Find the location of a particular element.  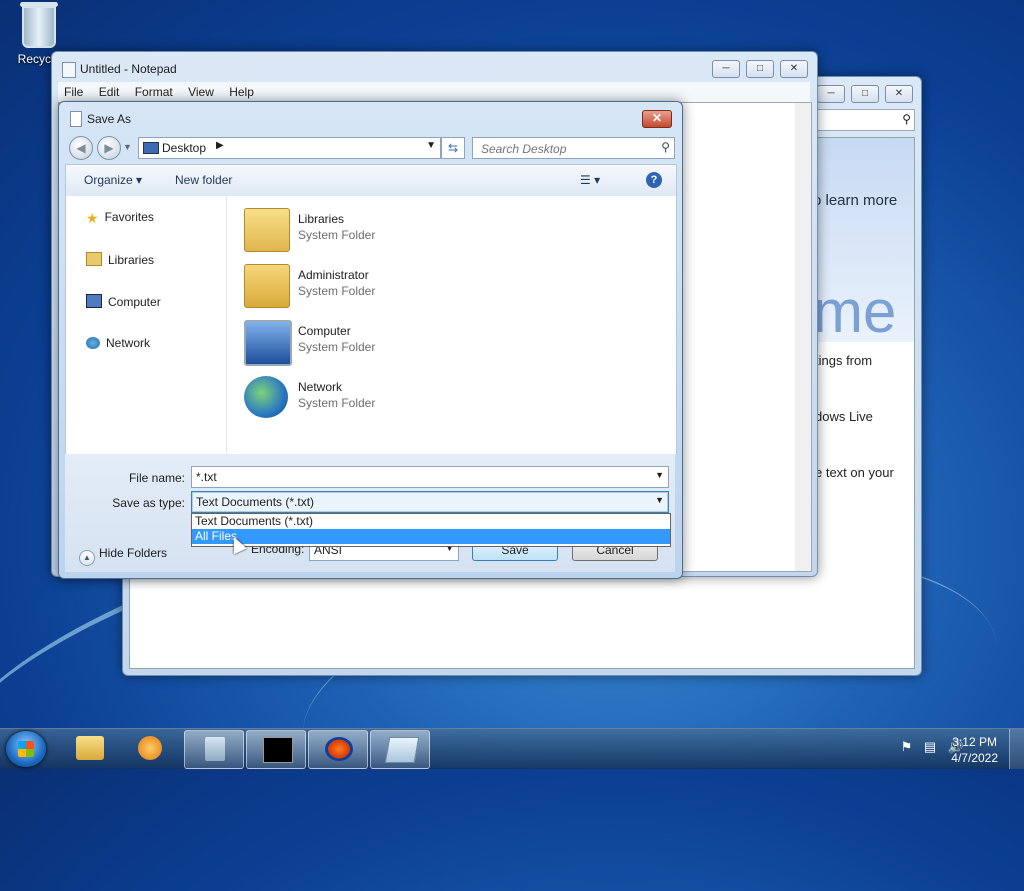

libraries-folder-icon is located at coordinates (267, 230).